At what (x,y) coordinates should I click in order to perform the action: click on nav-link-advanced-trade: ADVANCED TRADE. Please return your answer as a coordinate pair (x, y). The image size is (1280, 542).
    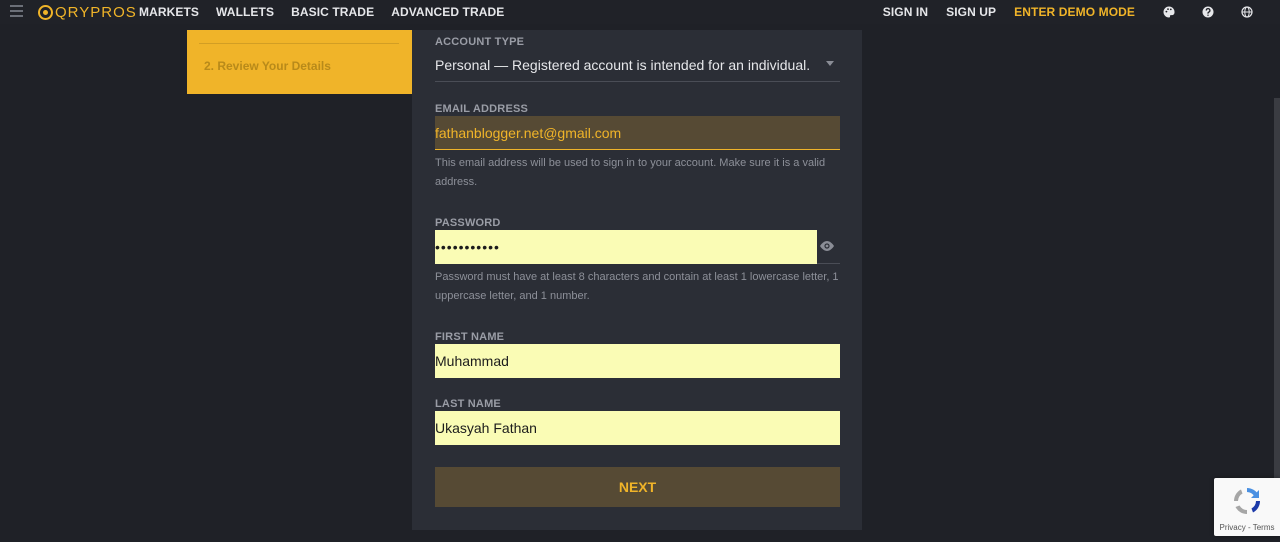
    Looking at the image, I should click on (447, 12).